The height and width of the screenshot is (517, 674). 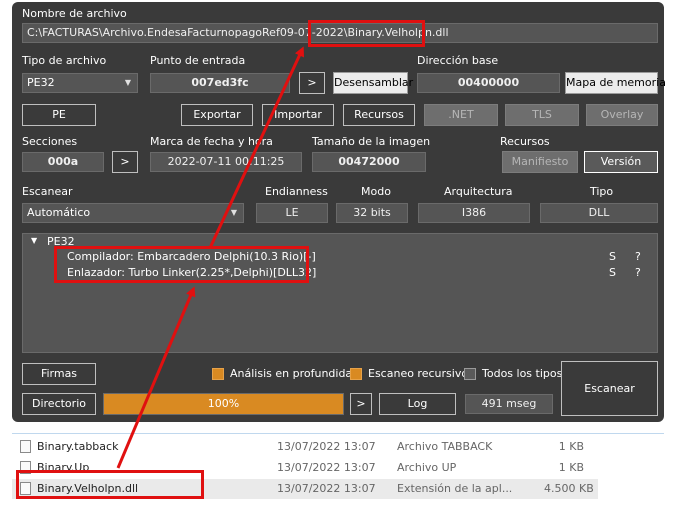 I want to click on highlight-box-results, so click(x=181, y=264).